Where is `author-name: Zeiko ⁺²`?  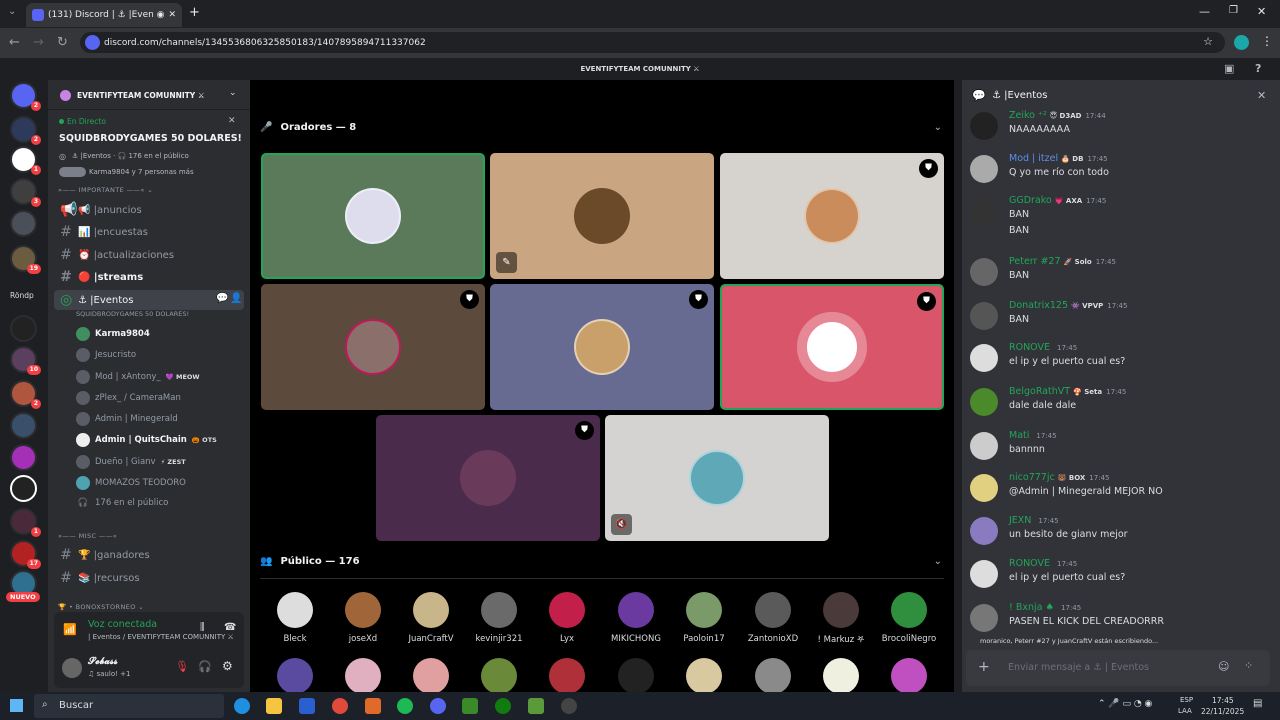
author-name: Zeiko ⁺² is located at coordinates (1028, 115).